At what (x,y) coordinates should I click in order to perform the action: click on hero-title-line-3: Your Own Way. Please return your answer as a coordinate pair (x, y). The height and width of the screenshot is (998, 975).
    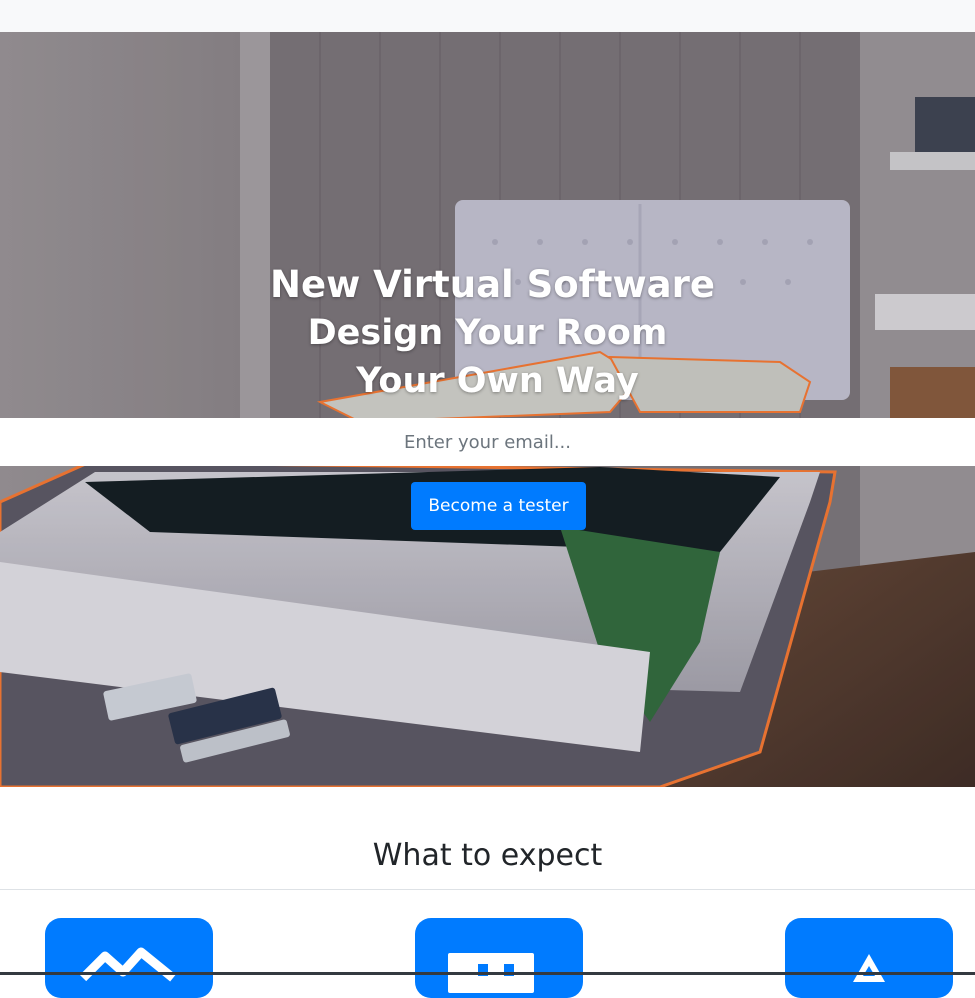
    Looking at the image, I should click on (497, 381).